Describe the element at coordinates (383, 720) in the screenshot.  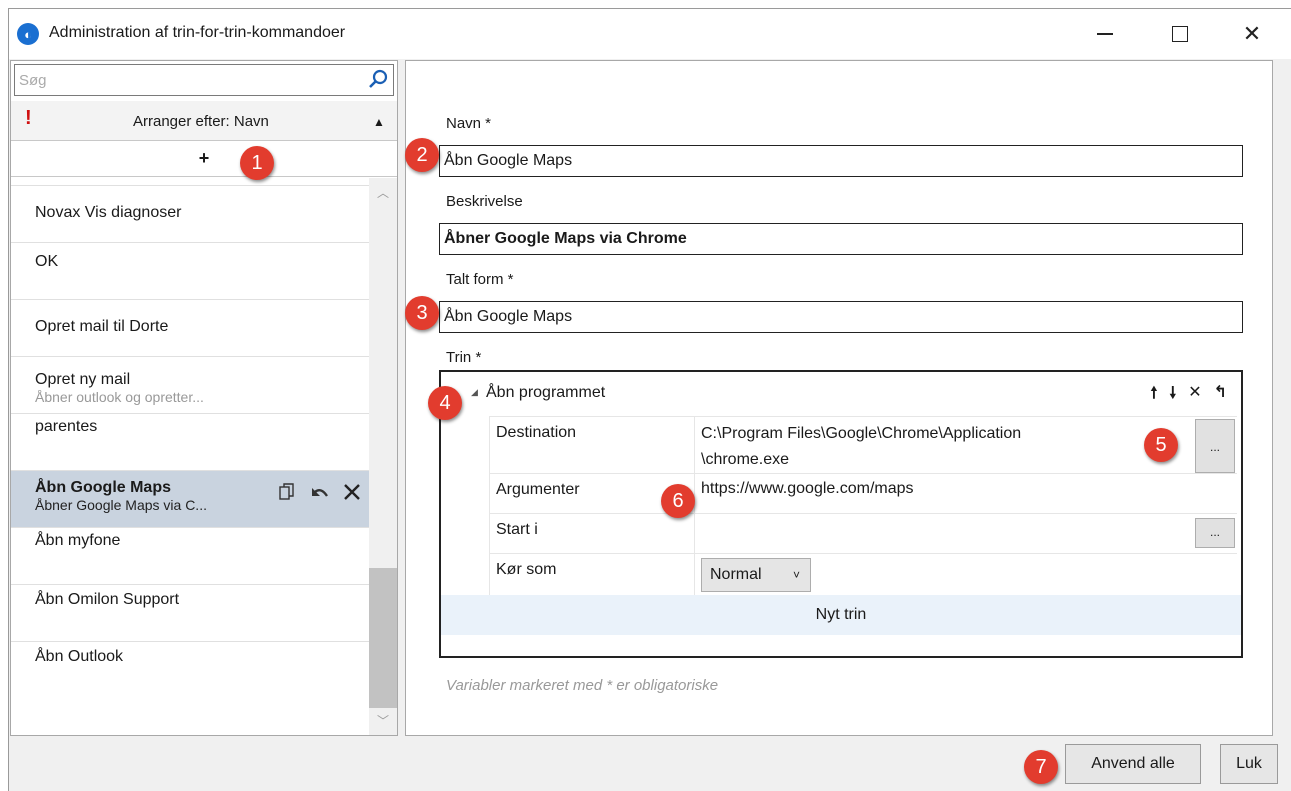
I see `scroll-down-icon: ﹀` at that location.